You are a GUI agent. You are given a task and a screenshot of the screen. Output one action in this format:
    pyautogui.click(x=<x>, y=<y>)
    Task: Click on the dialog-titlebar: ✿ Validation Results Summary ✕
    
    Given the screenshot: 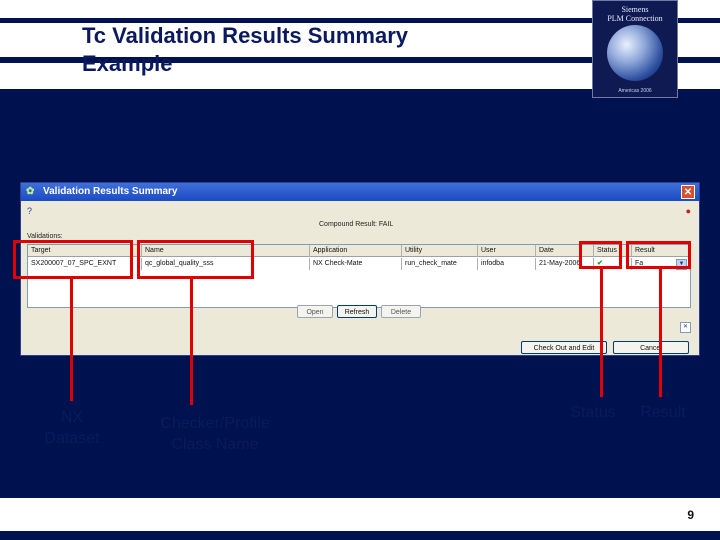 What is the action you would take?
    pyautogui.click(x=360, y=192)
    